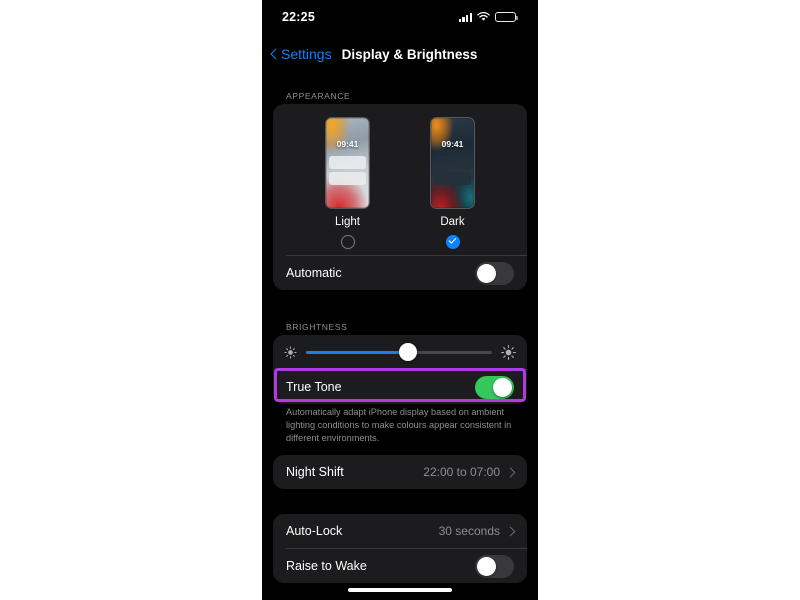  What do you see at coordinates (314, 531) in the screenshot?
I see `auto-lock-label: Auto-Lock` at bounding box center [314, 531].